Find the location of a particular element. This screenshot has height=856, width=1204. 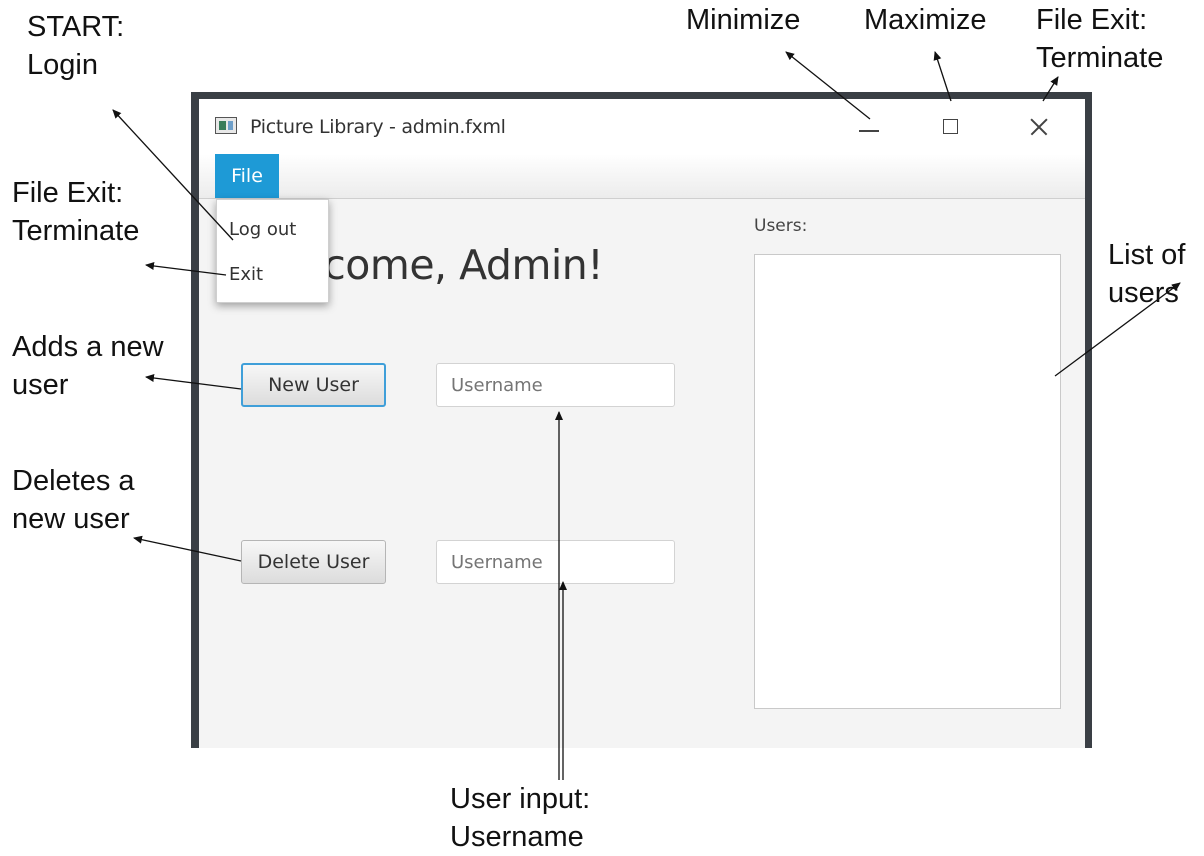

arrow-adds-user is located at coordinates (193, 382).